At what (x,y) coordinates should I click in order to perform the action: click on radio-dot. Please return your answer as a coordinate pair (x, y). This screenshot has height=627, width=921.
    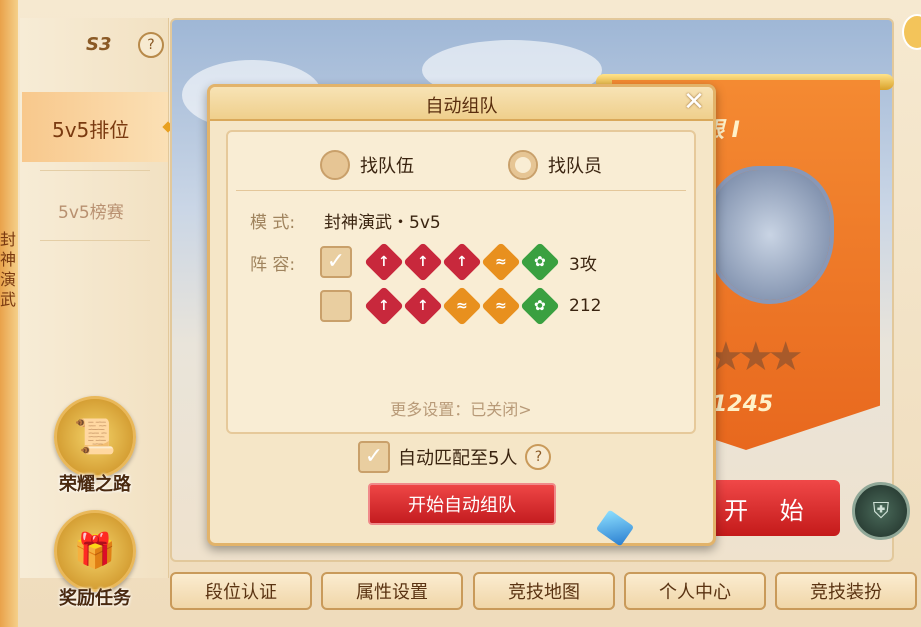
    Looking at the image, I should click on (335, 165).